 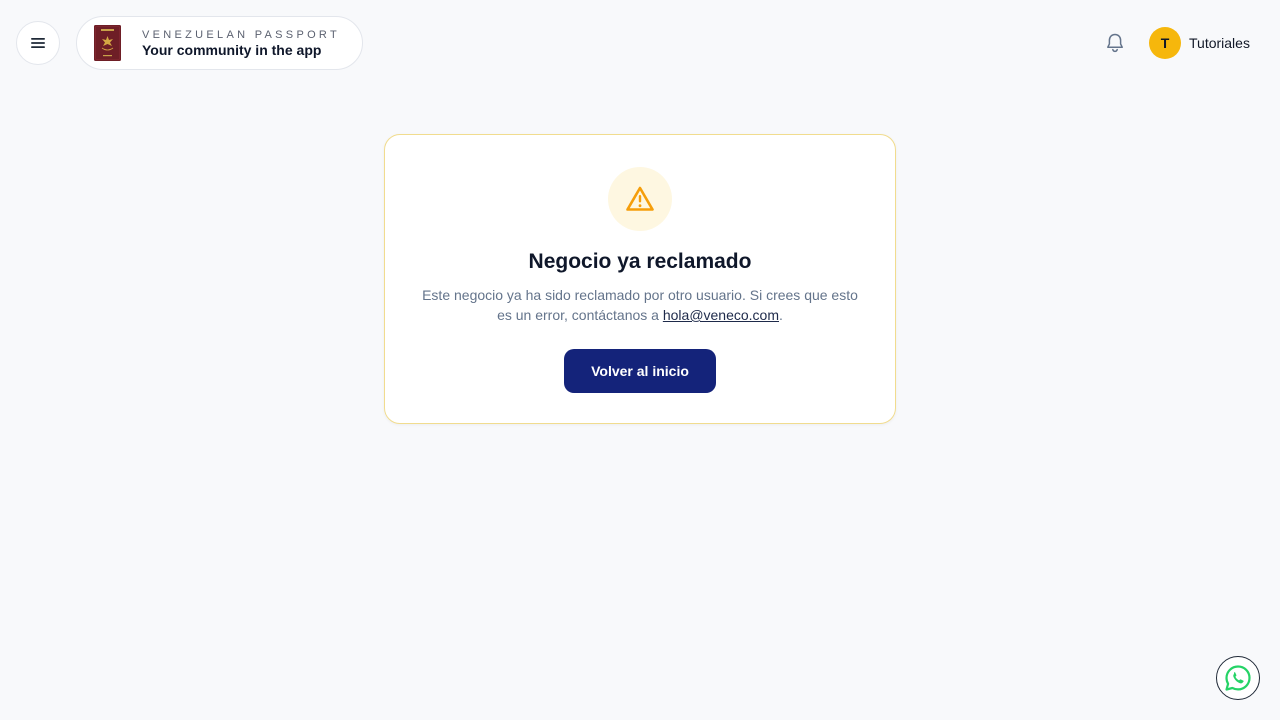 I want to click on brand-title: Your community in the app, so click(x=232, y=49).